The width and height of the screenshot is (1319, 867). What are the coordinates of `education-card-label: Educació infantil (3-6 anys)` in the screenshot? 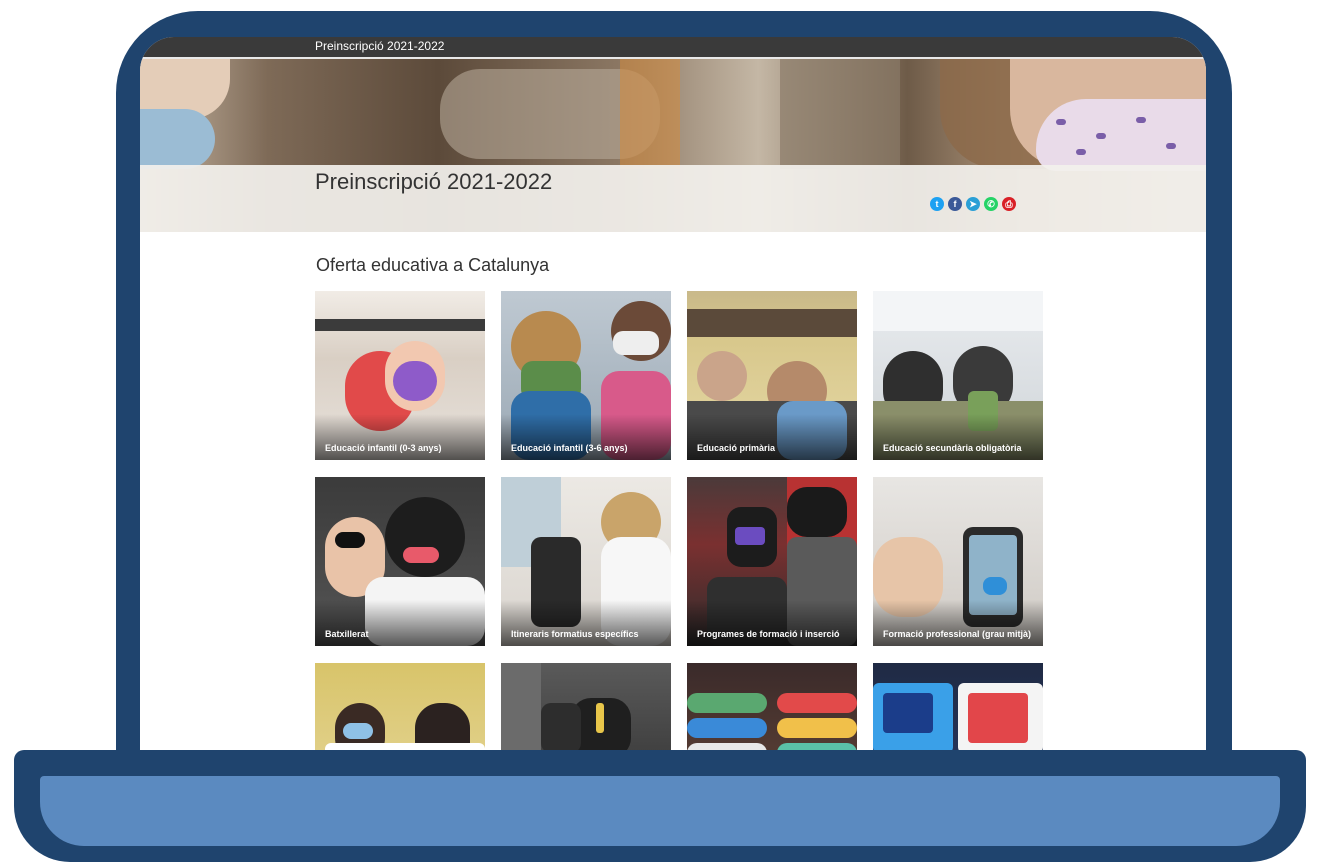 It's located at (569, 448).